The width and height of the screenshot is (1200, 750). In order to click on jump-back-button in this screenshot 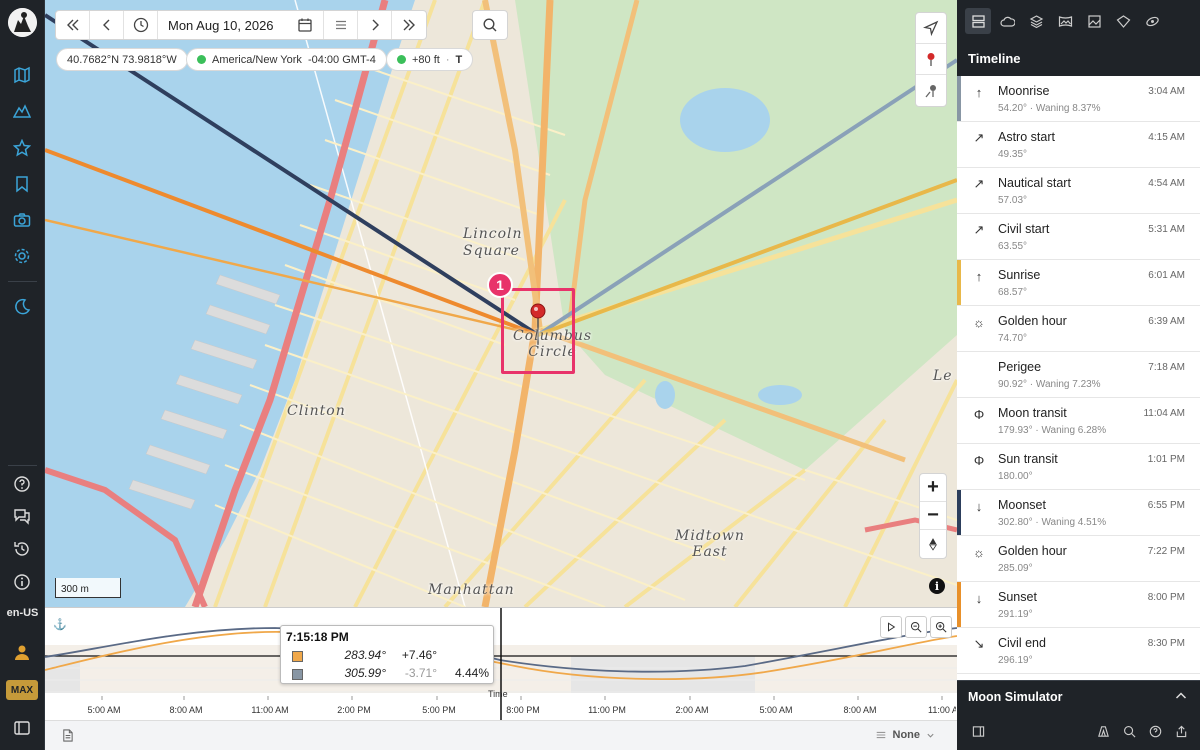, I will do `click(73, 25)`.